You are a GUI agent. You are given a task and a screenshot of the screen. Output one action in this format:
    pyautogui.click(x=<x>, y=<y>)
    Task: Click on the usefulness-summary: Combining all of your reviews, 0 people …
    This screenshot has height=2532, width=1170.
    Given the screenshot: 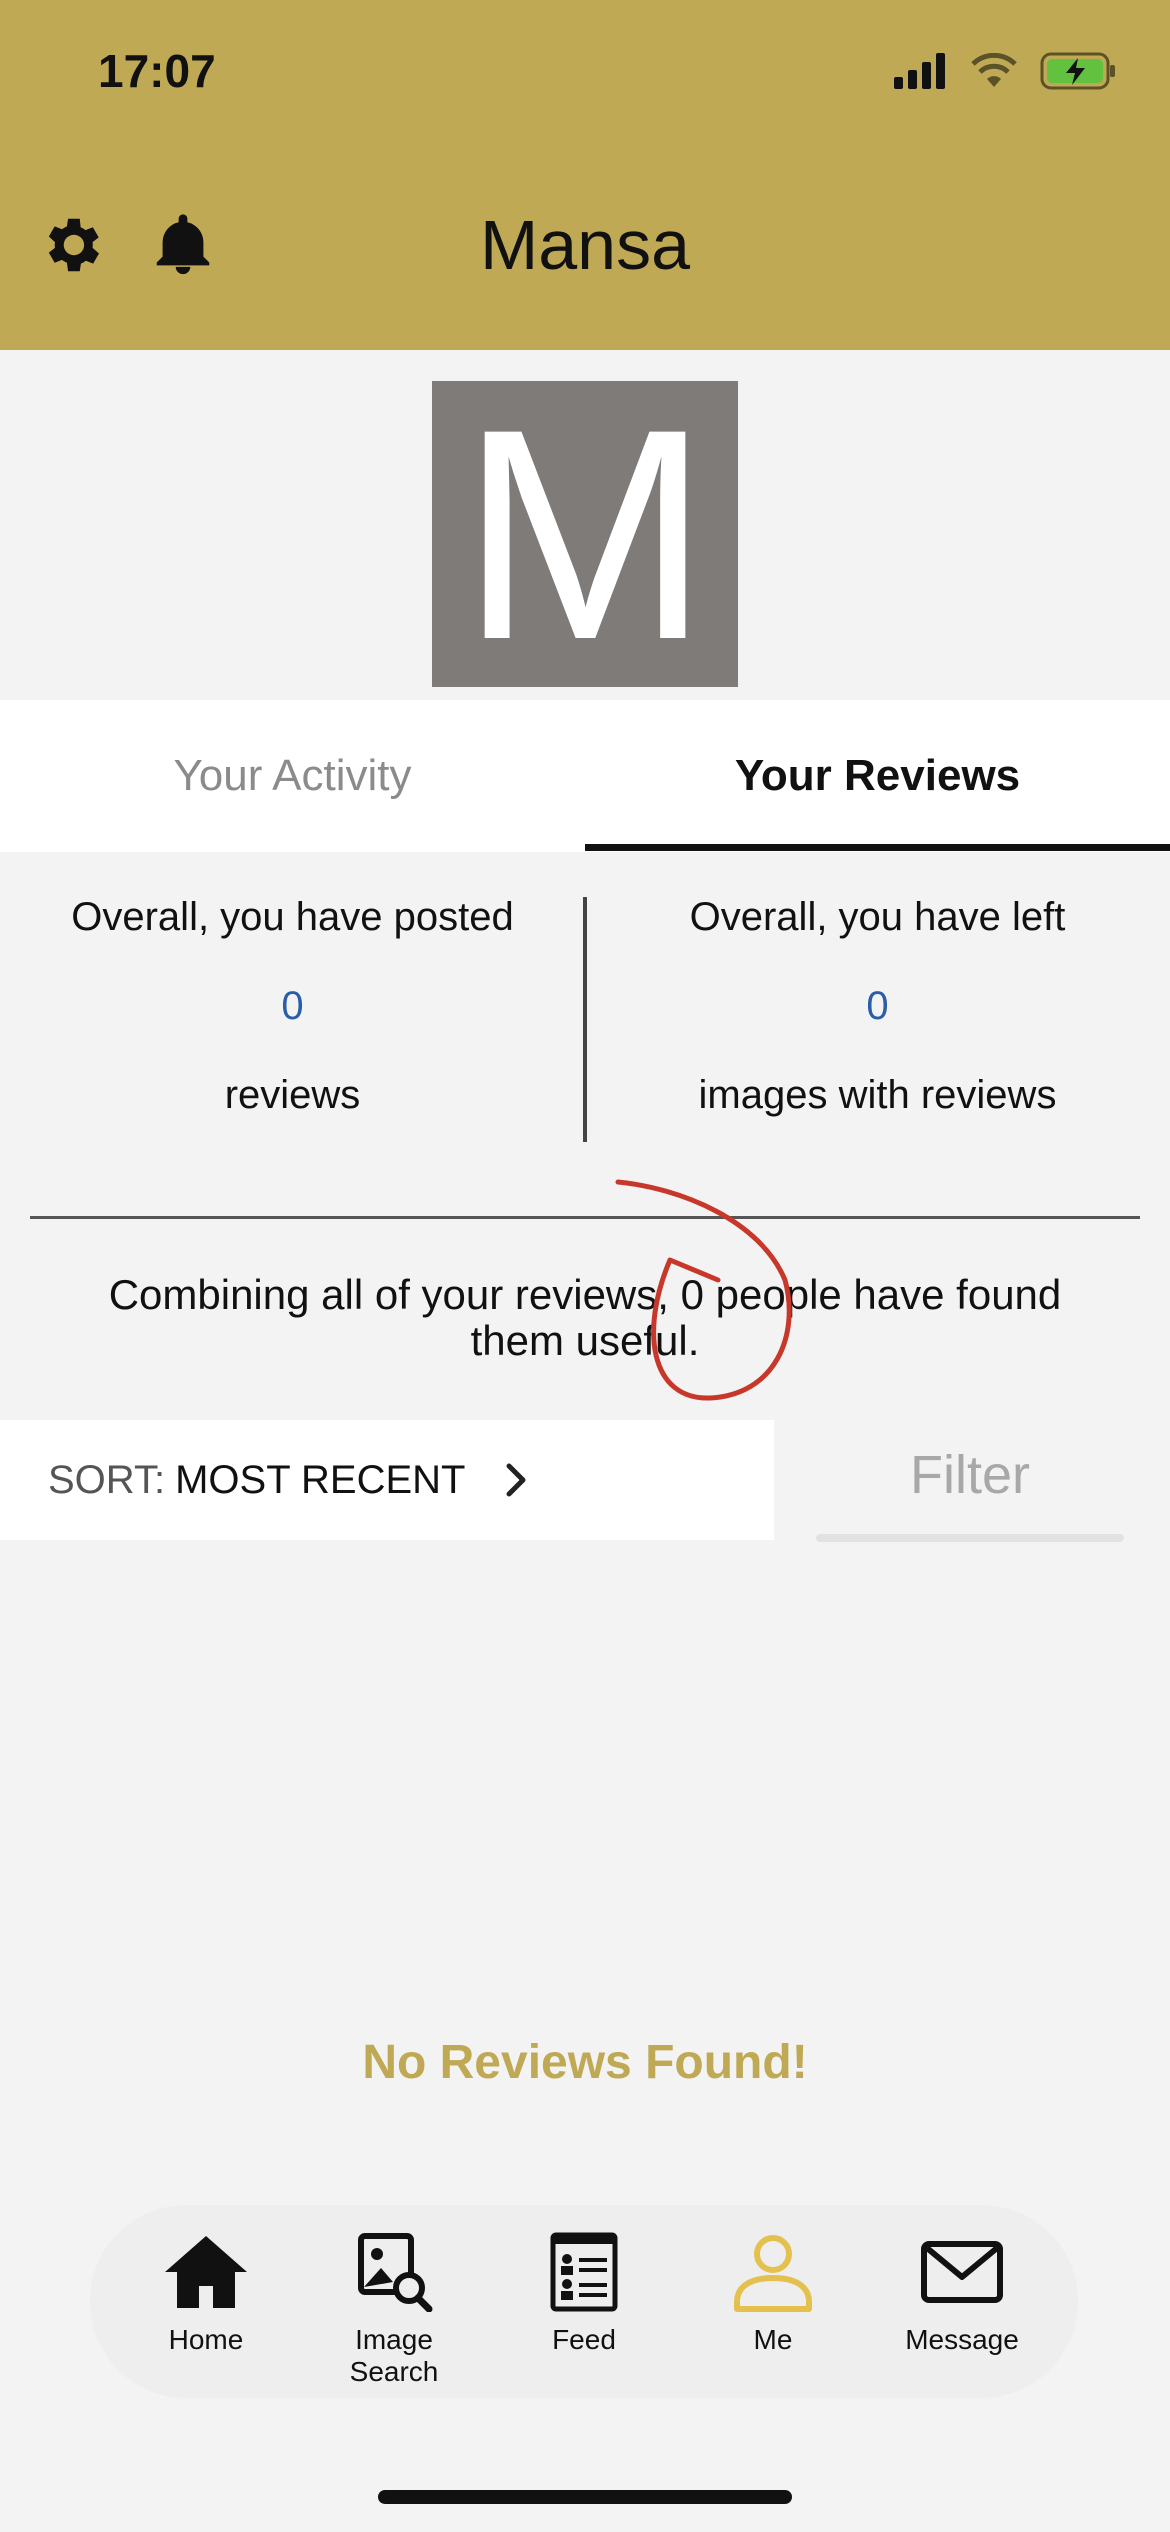 What is the action you would take?
    pyautogui.click(x=585, y=1317)
    